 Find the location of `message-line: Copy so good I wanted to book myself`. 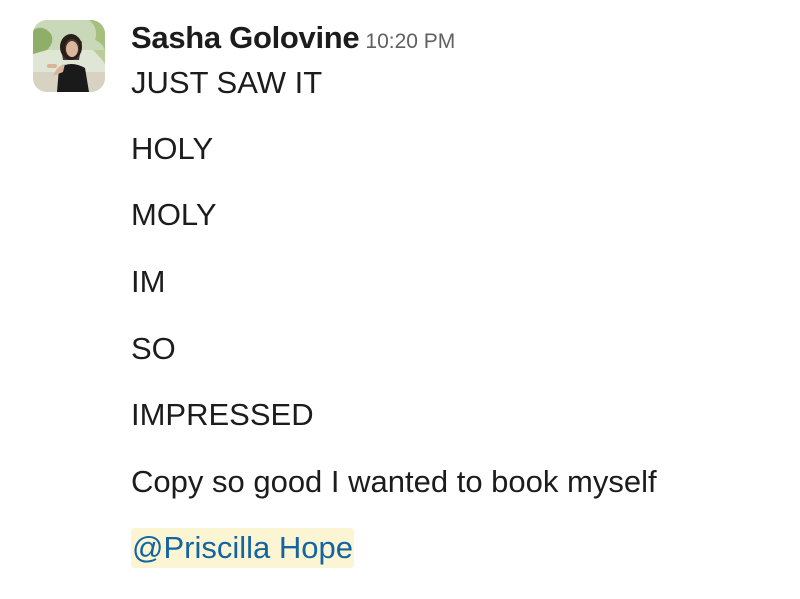

message-line: Copy so good I wanted to book myself is located at coordinates (394, 481).